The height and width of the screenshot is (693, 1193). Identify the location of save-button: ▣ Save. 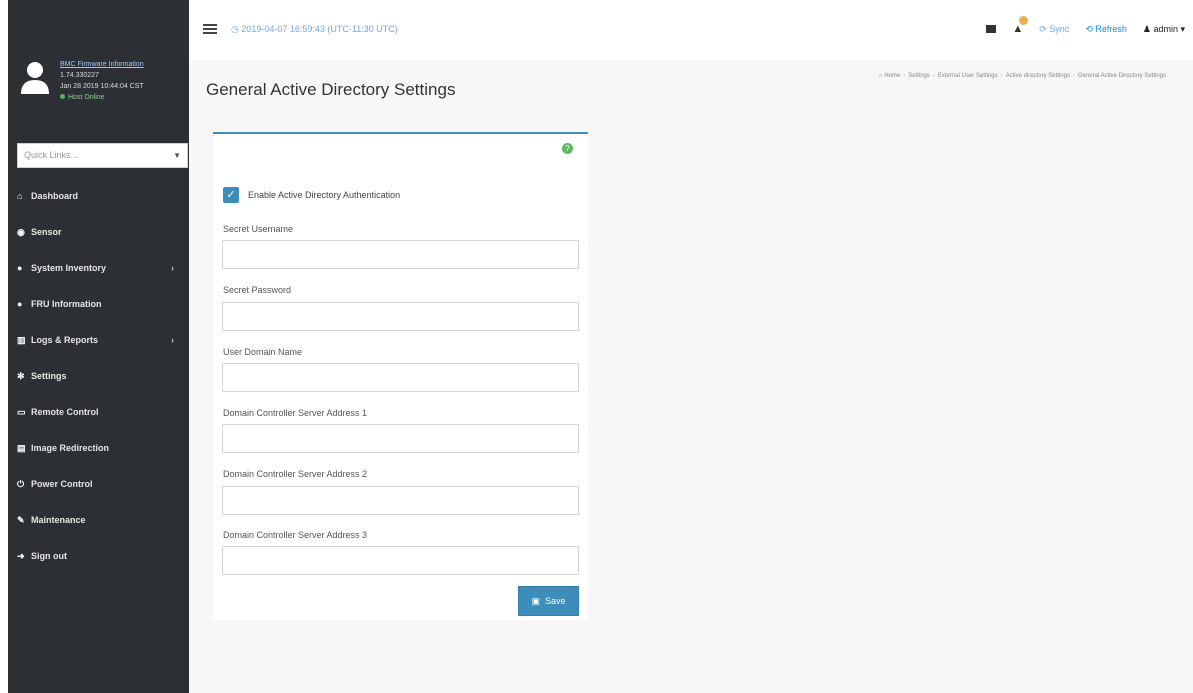
(548, 601).